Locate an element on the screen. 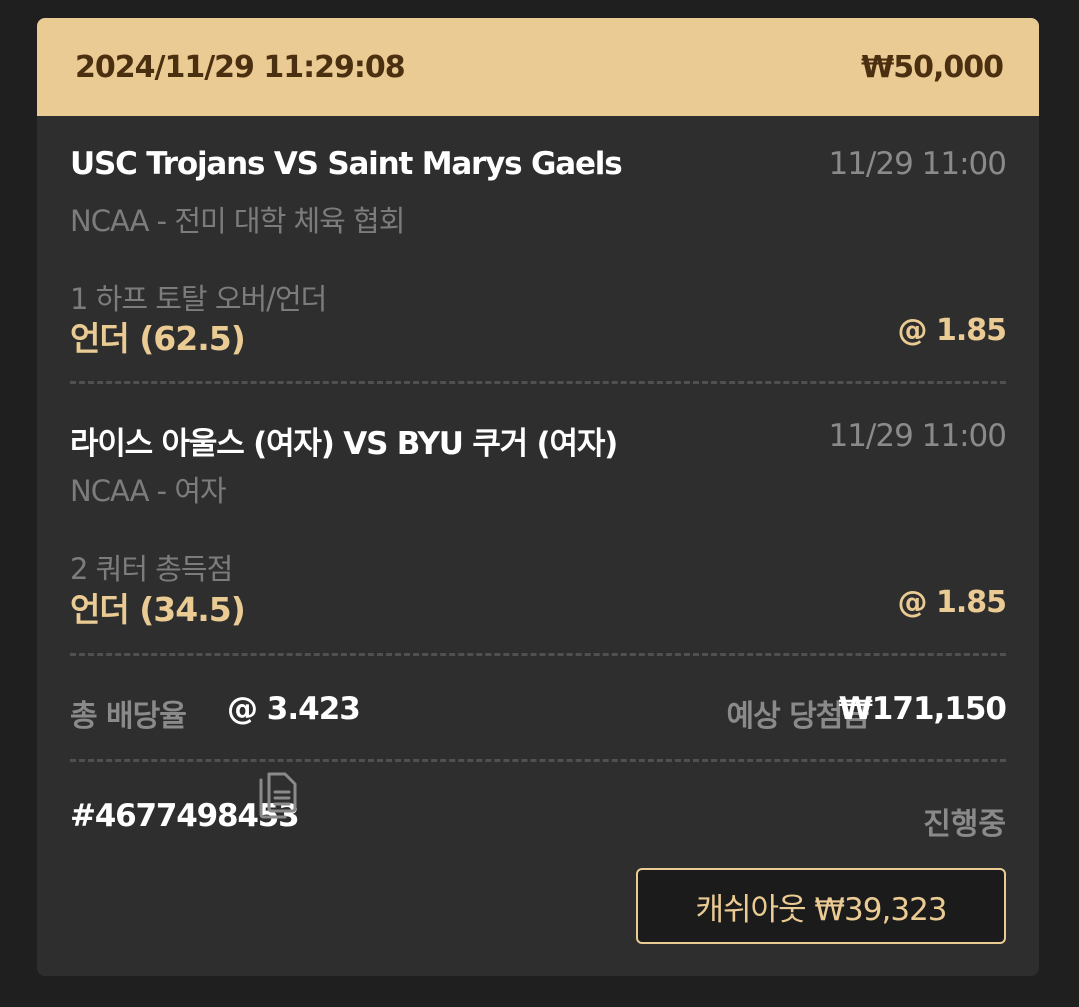  copy-icon is located at coordinates (278, 795).